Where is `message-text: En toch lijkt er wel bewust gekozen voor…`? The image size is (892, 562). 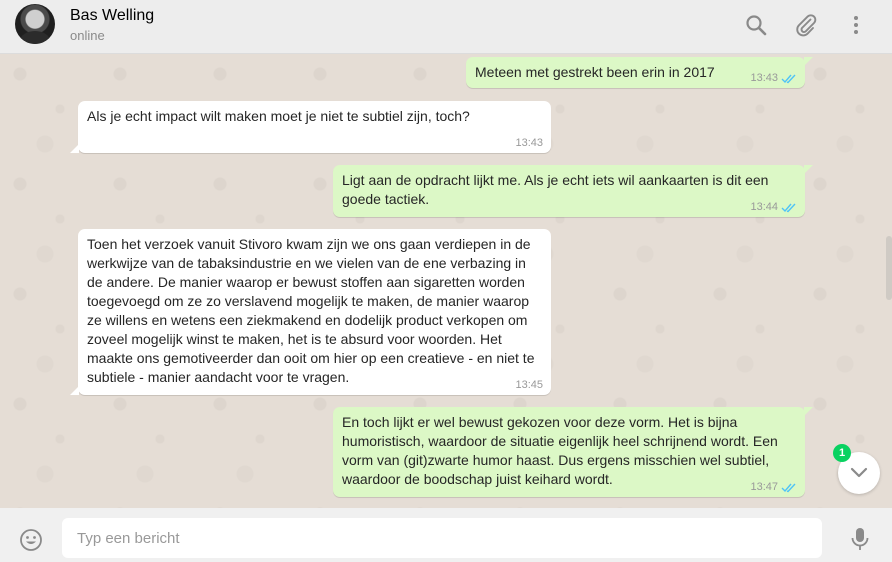
message-text: En toch lijkt er wel bewust gekozen voor… is located at coordinates (560, 450).